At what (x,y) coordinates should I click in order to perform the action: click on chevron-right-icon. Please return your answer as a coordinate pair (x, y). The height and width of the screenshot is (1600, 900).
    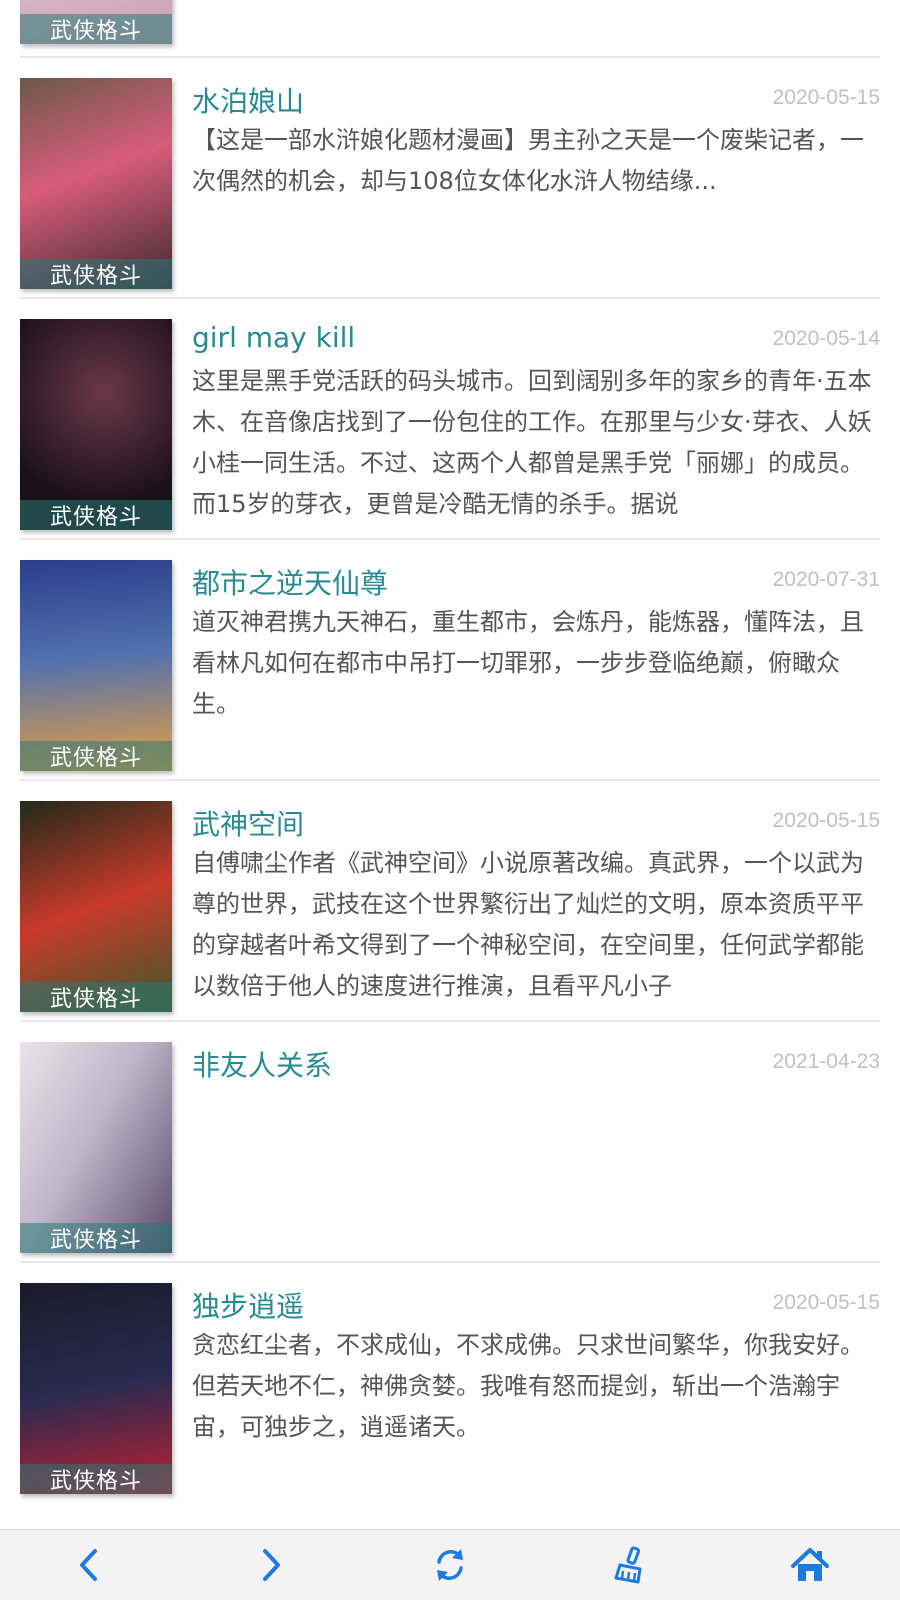
    Looking at the image, I should click on (271, 1565).